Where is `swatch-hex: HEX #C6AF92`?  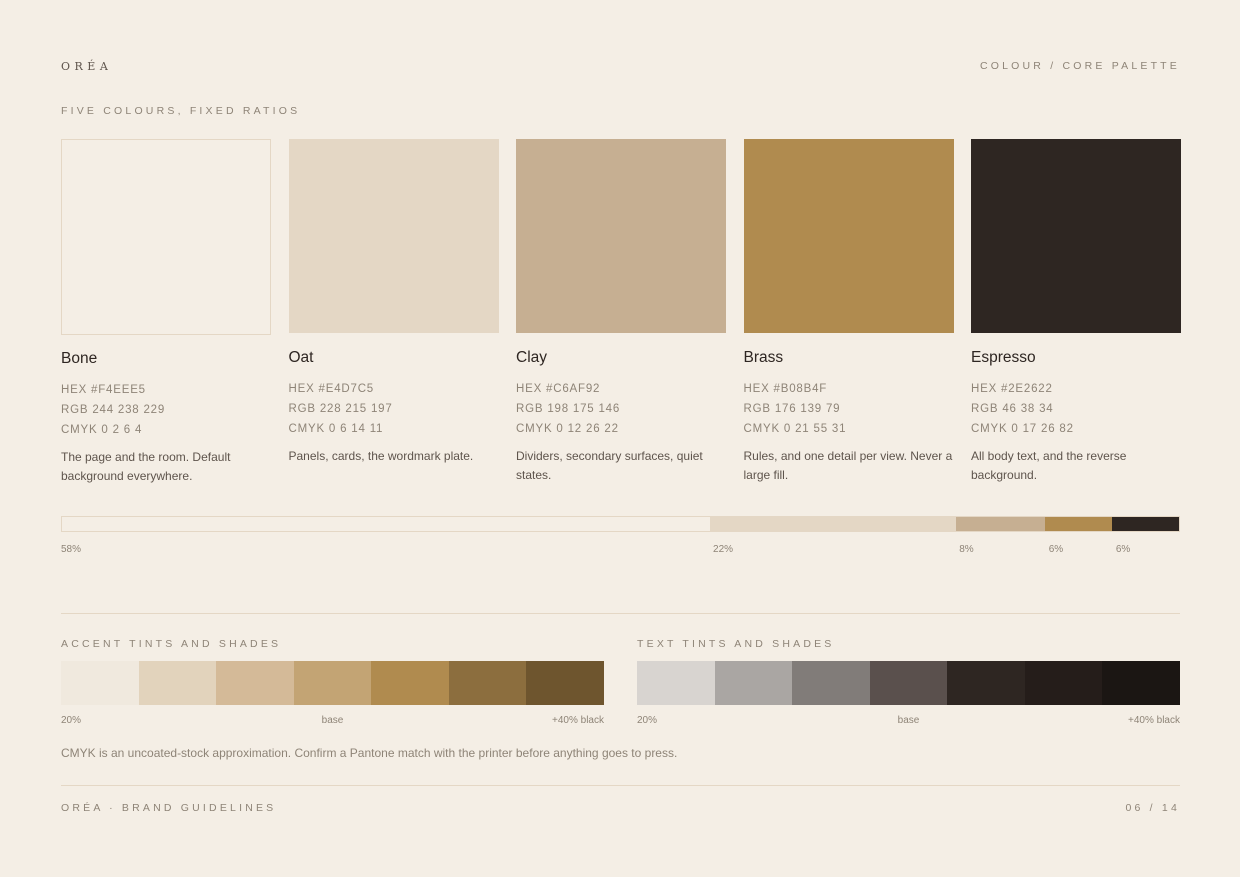 swatch-hex: HEX #C6AF92 is located at coordinates (558, 389).